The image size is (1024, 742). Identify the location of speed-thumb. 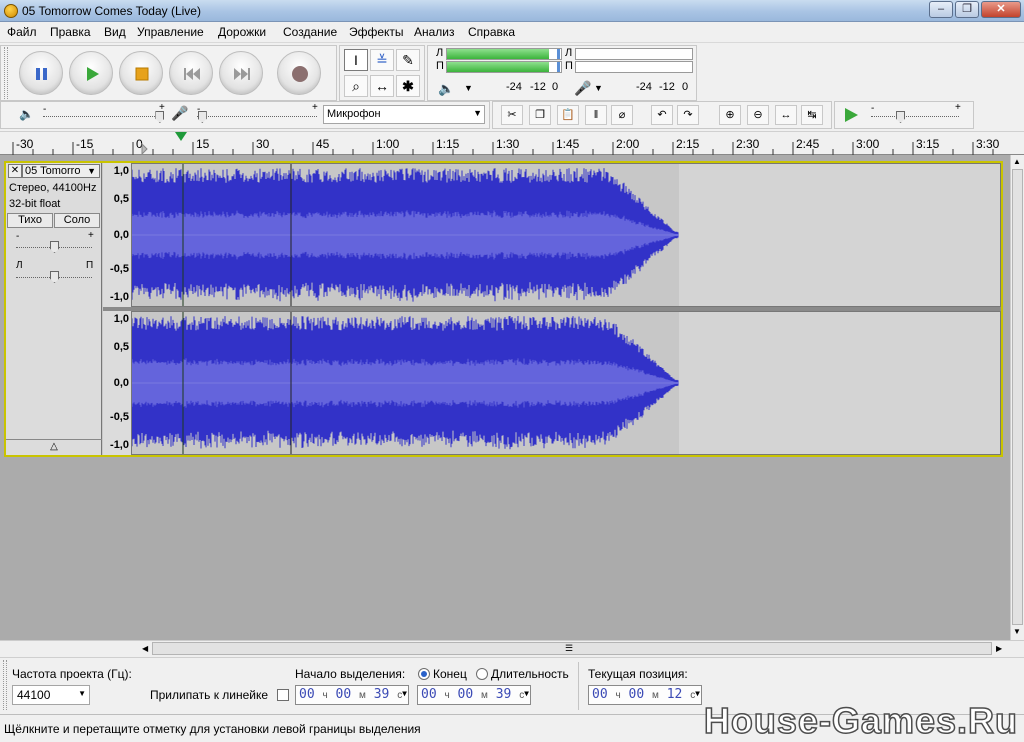
(901, 117).